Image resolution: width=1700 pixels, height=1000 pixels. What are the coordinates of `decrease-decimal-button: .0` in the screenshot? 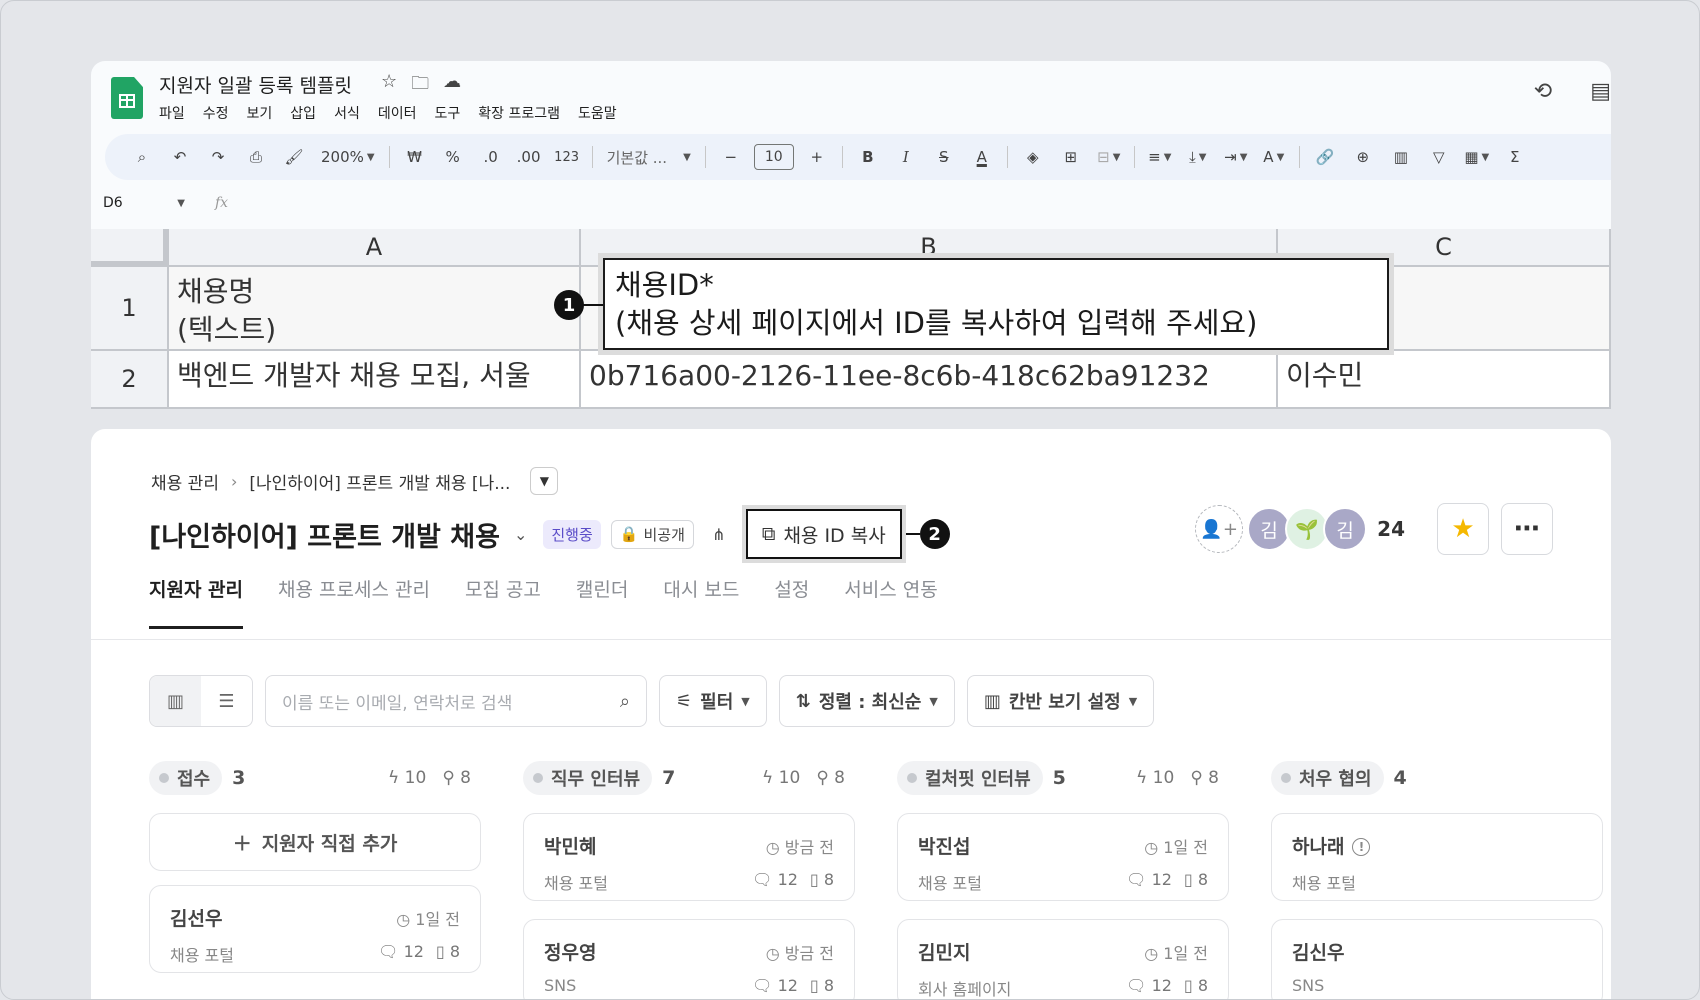 It's located at (491, 157).